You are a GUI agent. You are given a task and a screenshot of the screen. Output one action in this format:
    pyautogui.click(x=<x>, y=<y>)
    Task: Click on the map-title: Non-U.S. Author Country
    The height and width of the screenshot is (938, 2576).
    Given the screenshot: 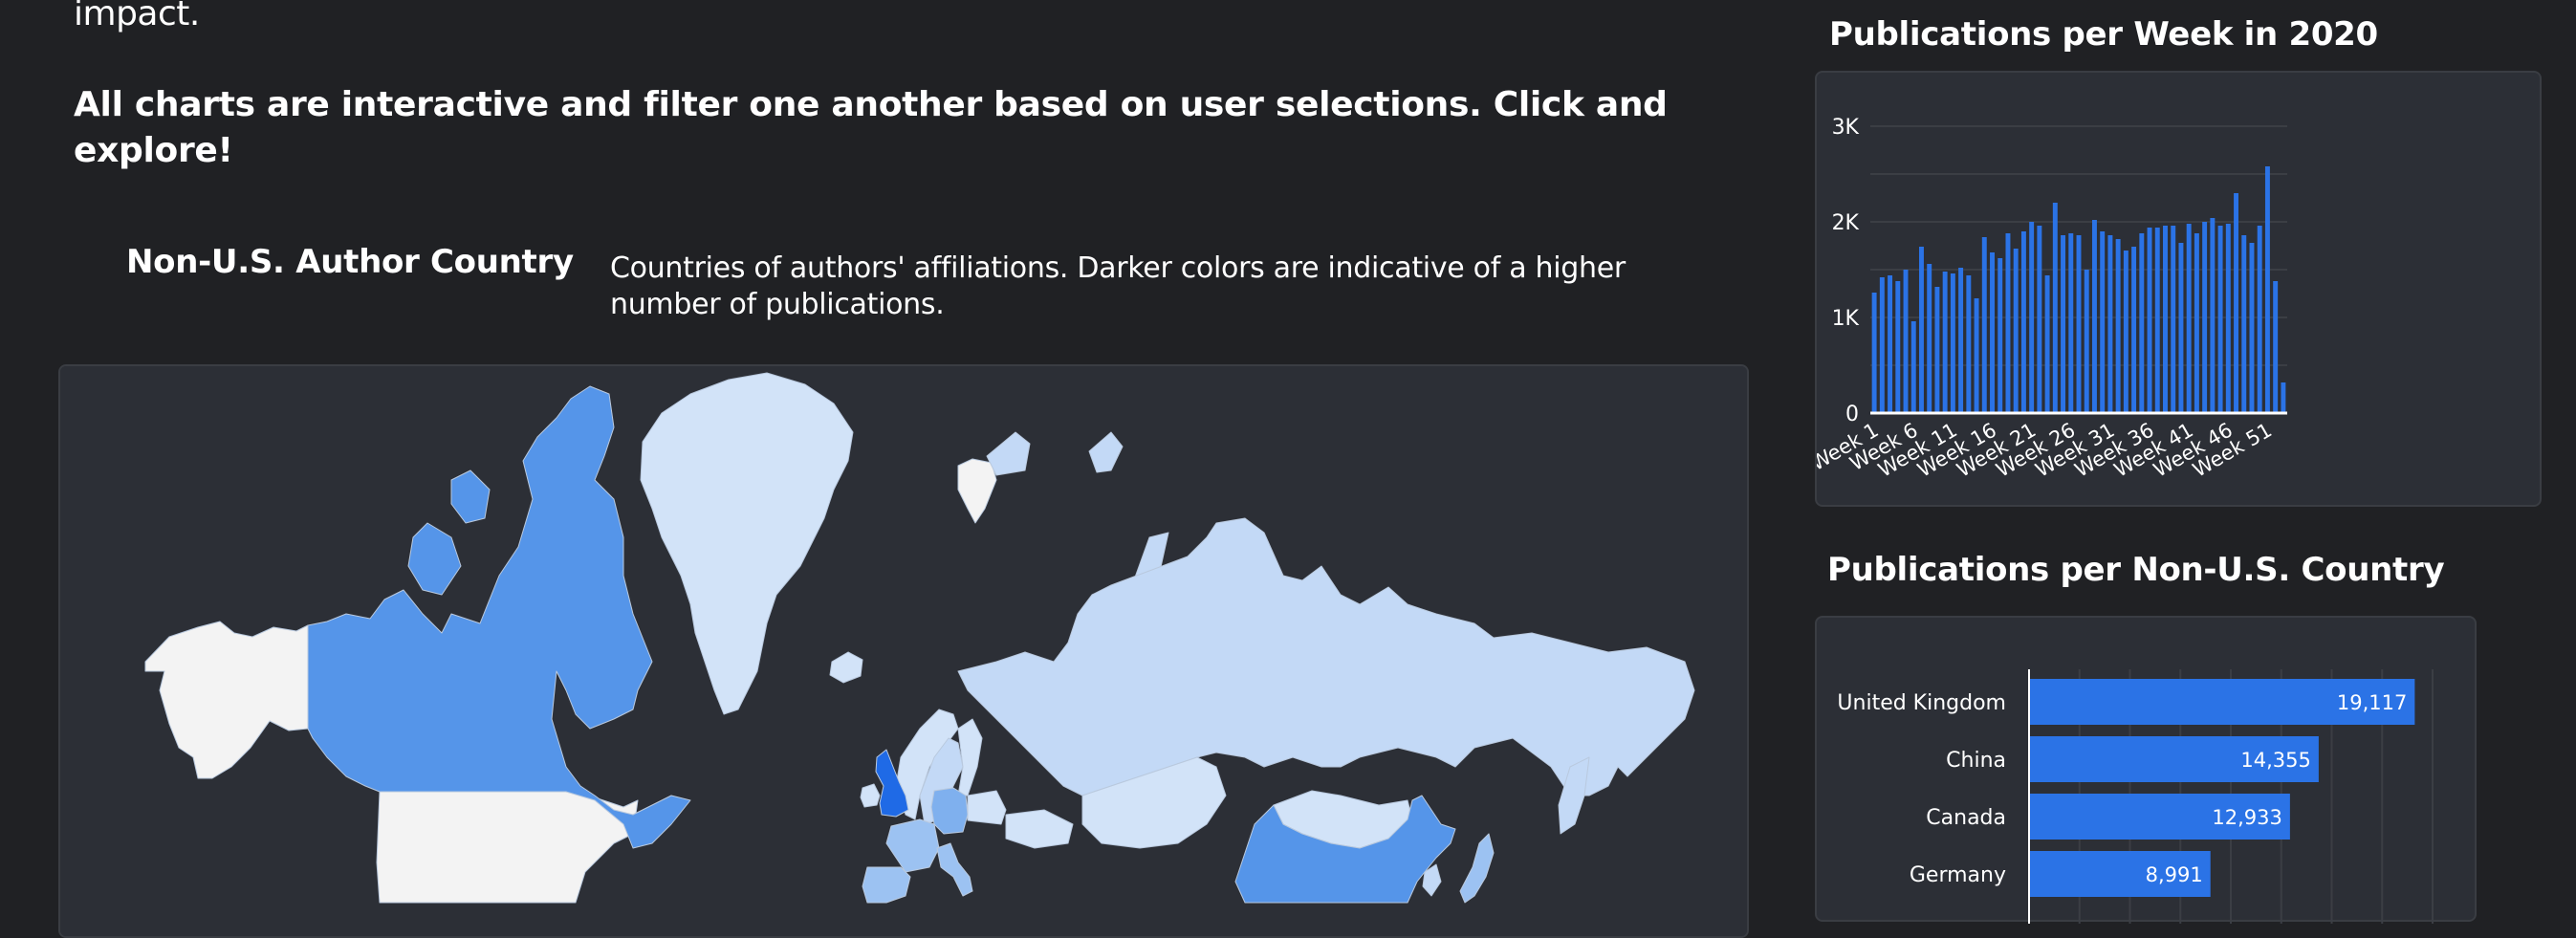 What is the action you would take?
    pyautogui.click(x=350, y=262)
    